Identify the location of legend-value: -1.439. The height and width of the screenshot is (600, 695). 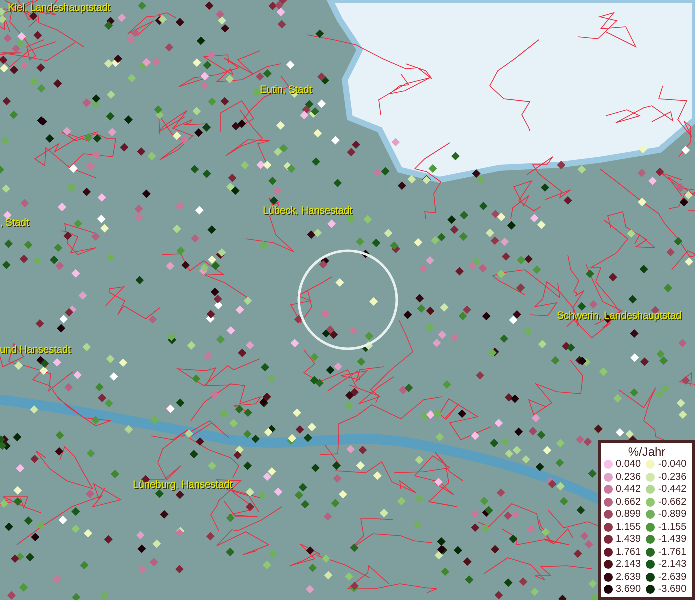
(672, 540).